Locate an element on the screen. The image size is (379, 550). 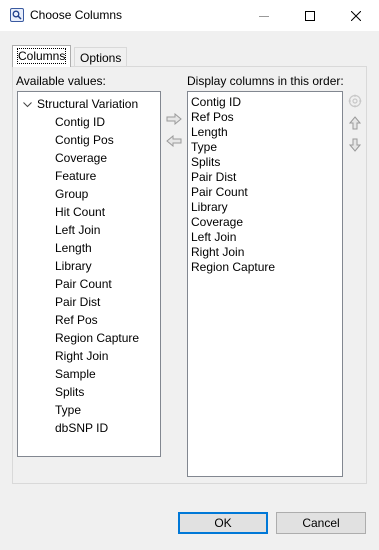
tab-columns: Columns is located at coordinates (42, 56).